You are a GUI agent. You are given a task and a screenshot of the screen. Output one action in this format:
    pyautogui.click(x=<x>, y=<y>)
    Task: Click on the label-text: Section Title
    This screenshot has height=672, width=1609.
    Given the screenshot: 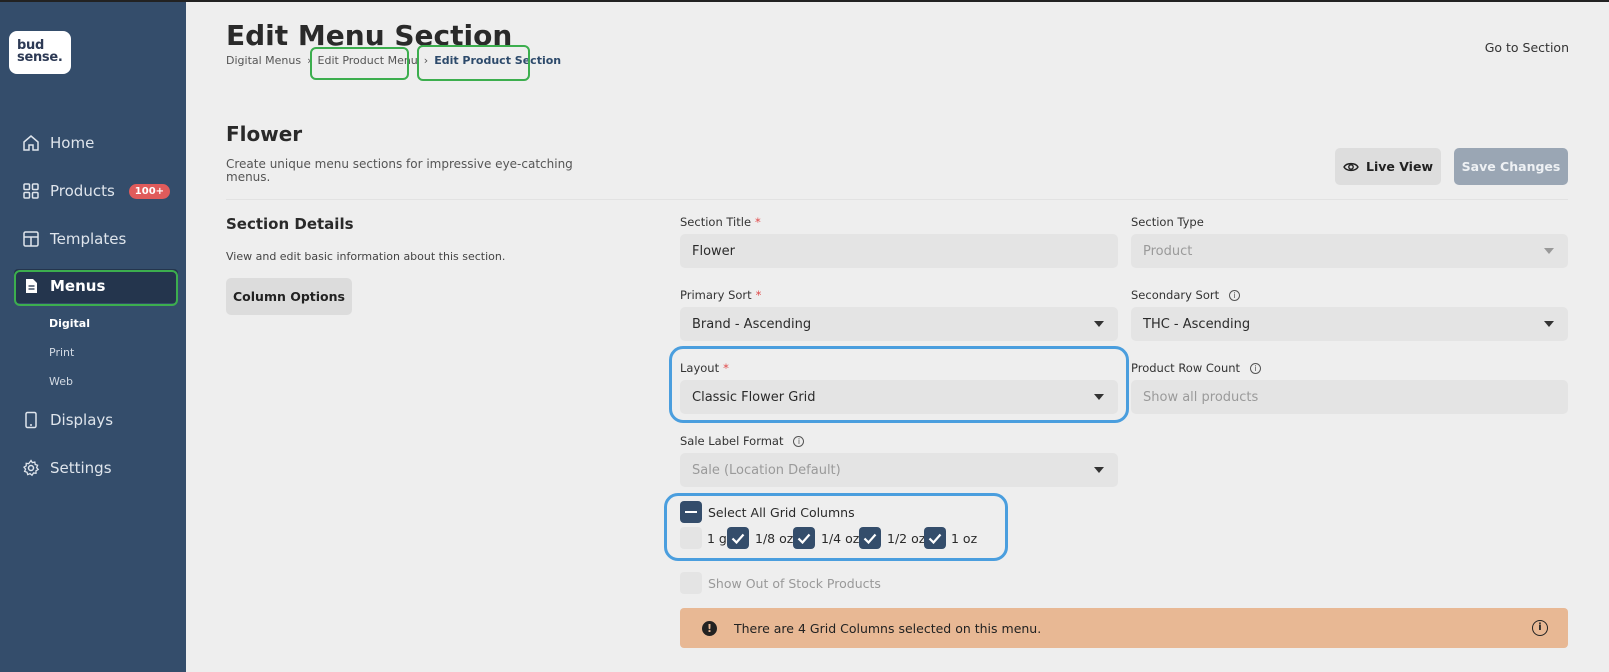 What is the action you would take?
    pyautogui.click(x=716, y=222)
    